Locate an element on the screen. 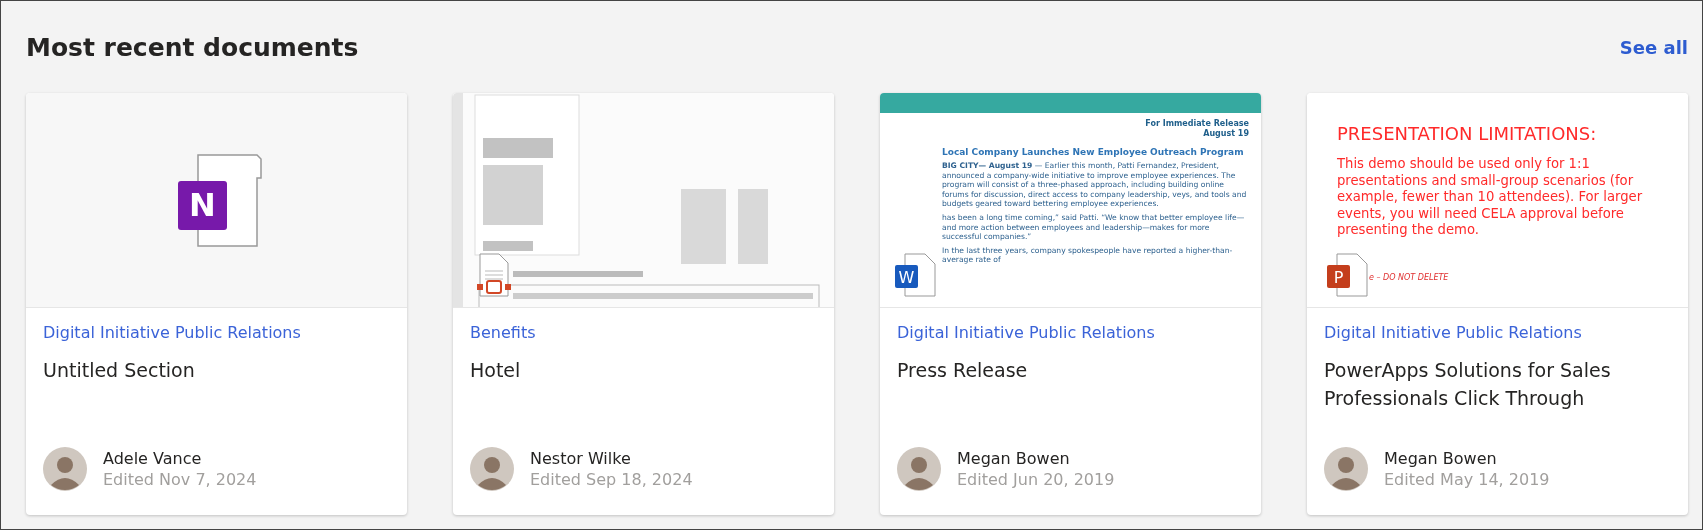 The image size is (1703, 530). slide-heading: PRESENTATION LIMITATIONS: is located at coordinates (1467, 133).